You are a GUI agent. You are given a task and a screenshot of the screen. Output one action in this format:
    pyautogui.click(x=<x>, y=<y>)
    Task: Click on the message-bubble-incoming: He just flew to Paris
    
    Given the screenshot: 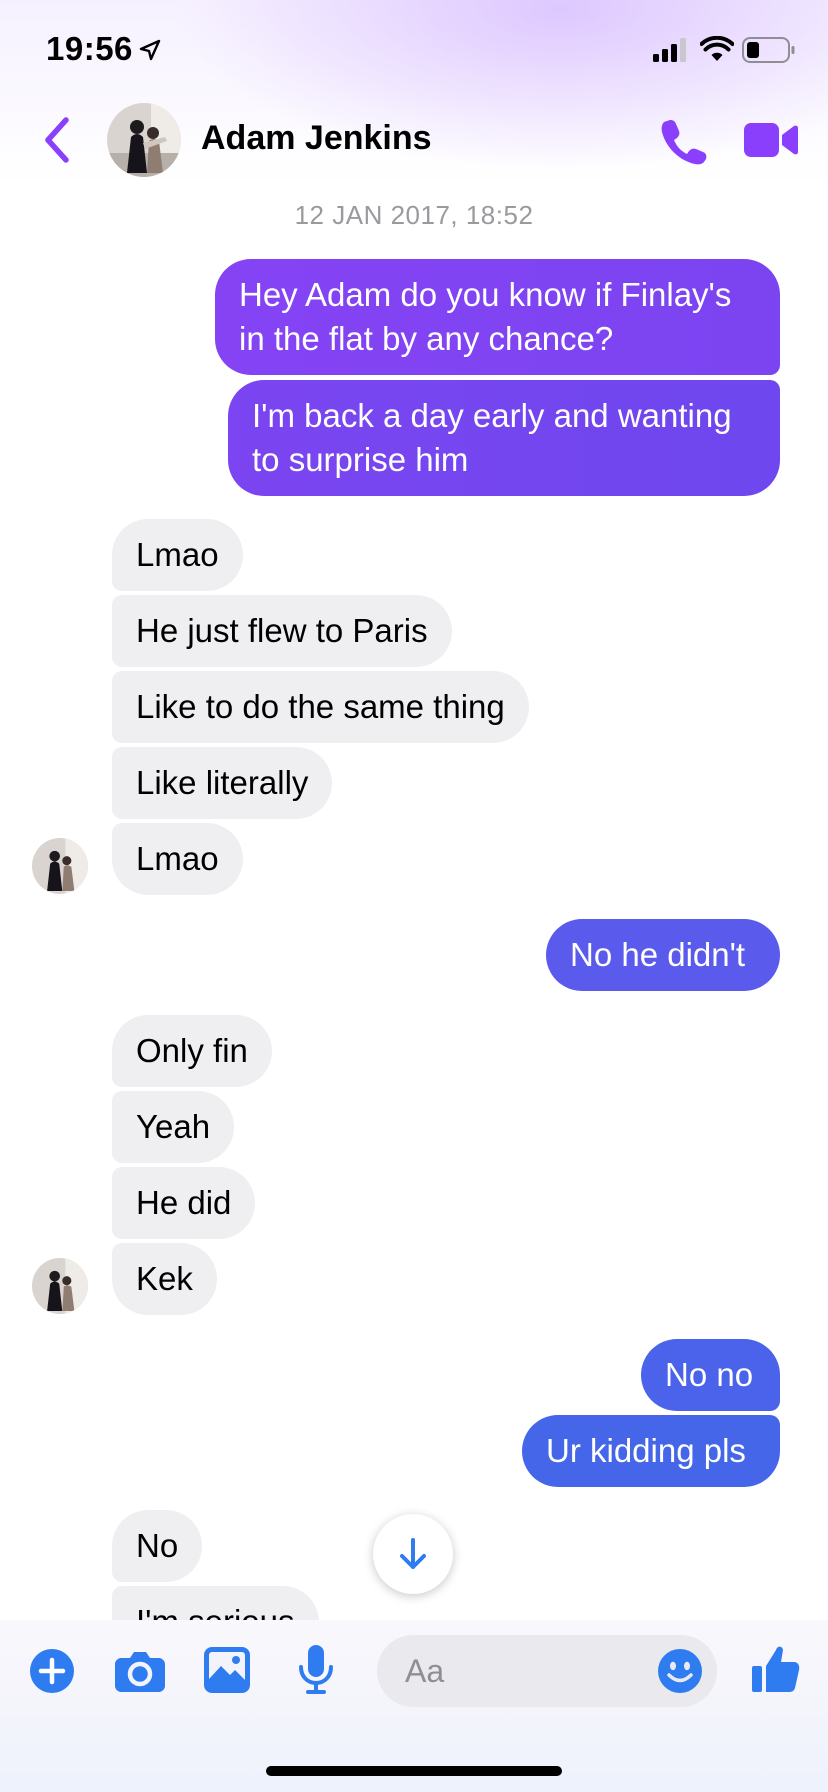 What is the action you would take?
    pyautogui.click(x=282, y=631)
    